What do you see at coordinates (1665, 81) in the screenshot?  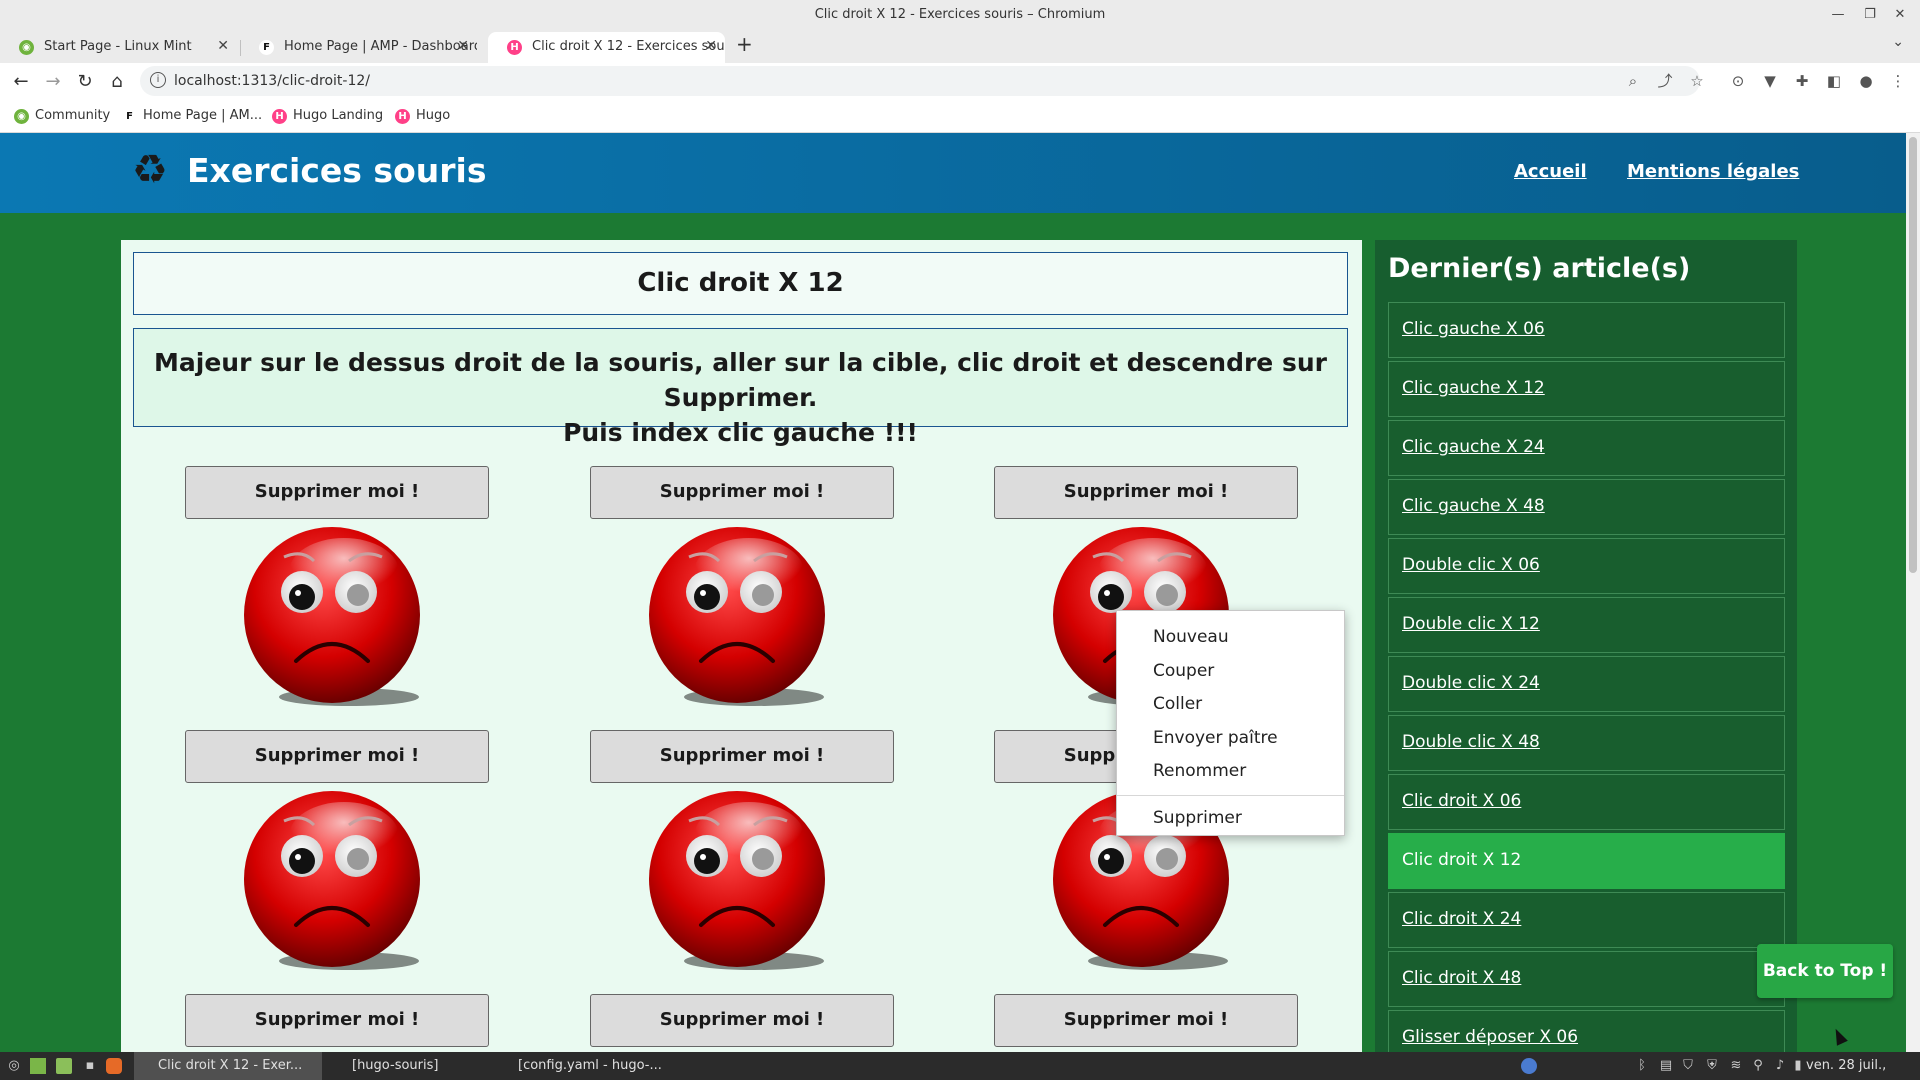 I see `share-icon: ⤴` at bounding box center [1665, 81].